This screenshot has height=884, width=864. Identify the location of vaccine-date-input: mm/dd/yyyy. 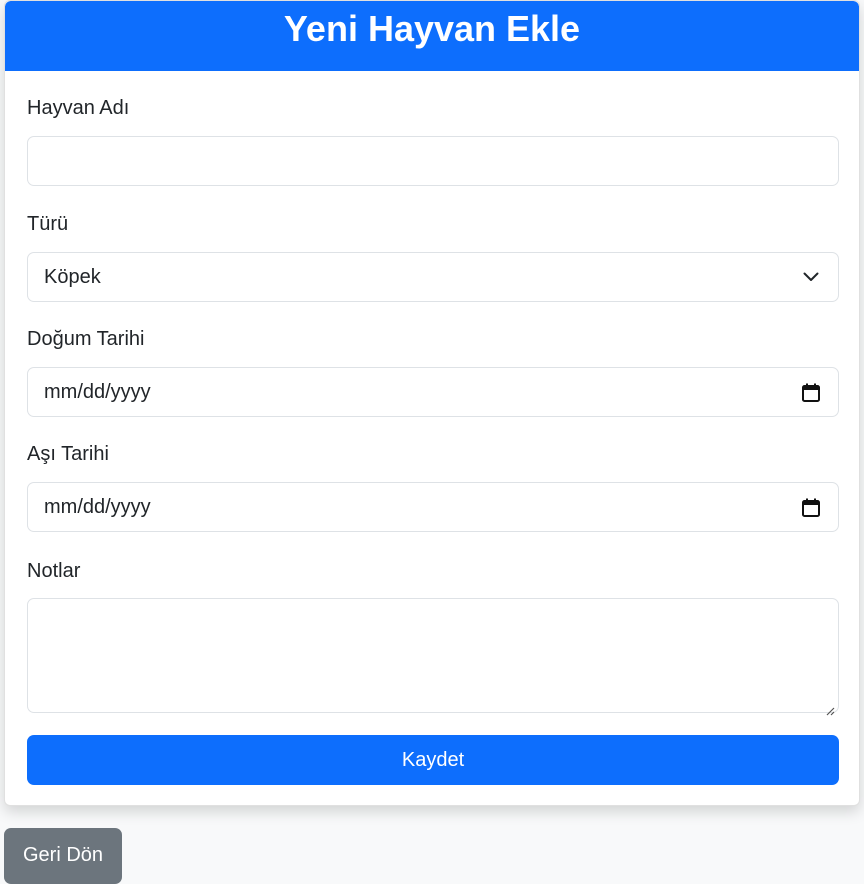
(433, 507).